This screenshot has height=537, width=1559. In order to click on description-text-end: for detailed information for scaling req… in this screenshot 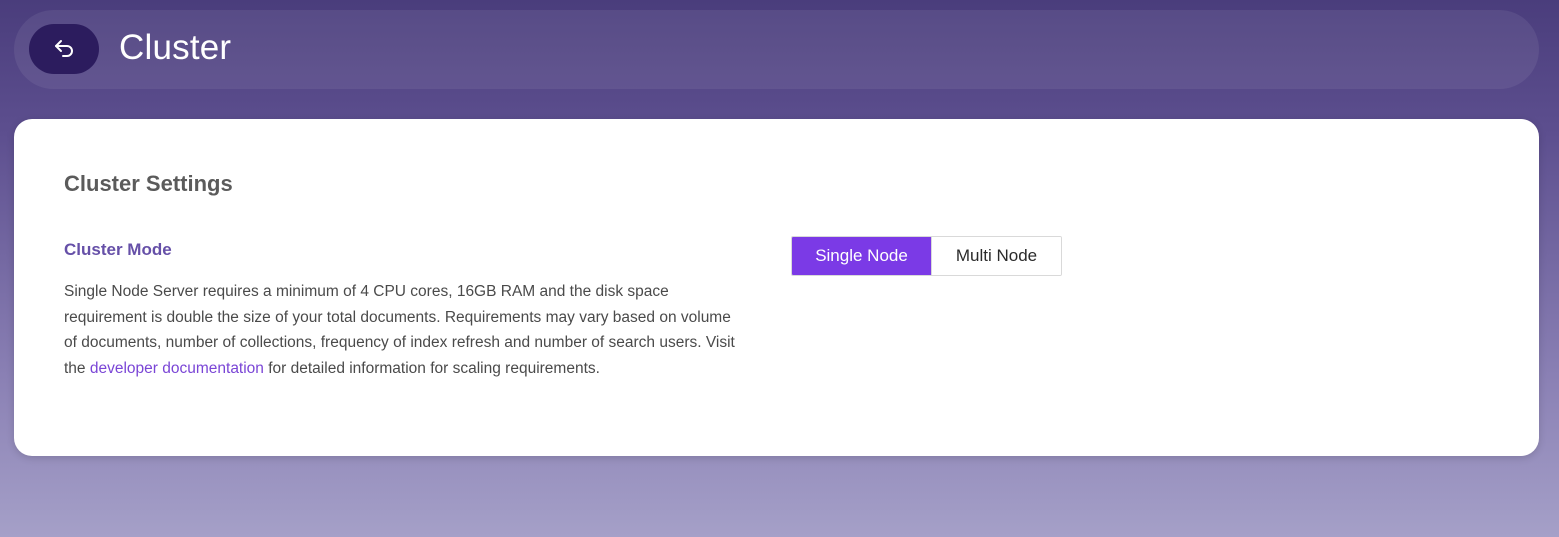, I will do `click(431, 368)`.